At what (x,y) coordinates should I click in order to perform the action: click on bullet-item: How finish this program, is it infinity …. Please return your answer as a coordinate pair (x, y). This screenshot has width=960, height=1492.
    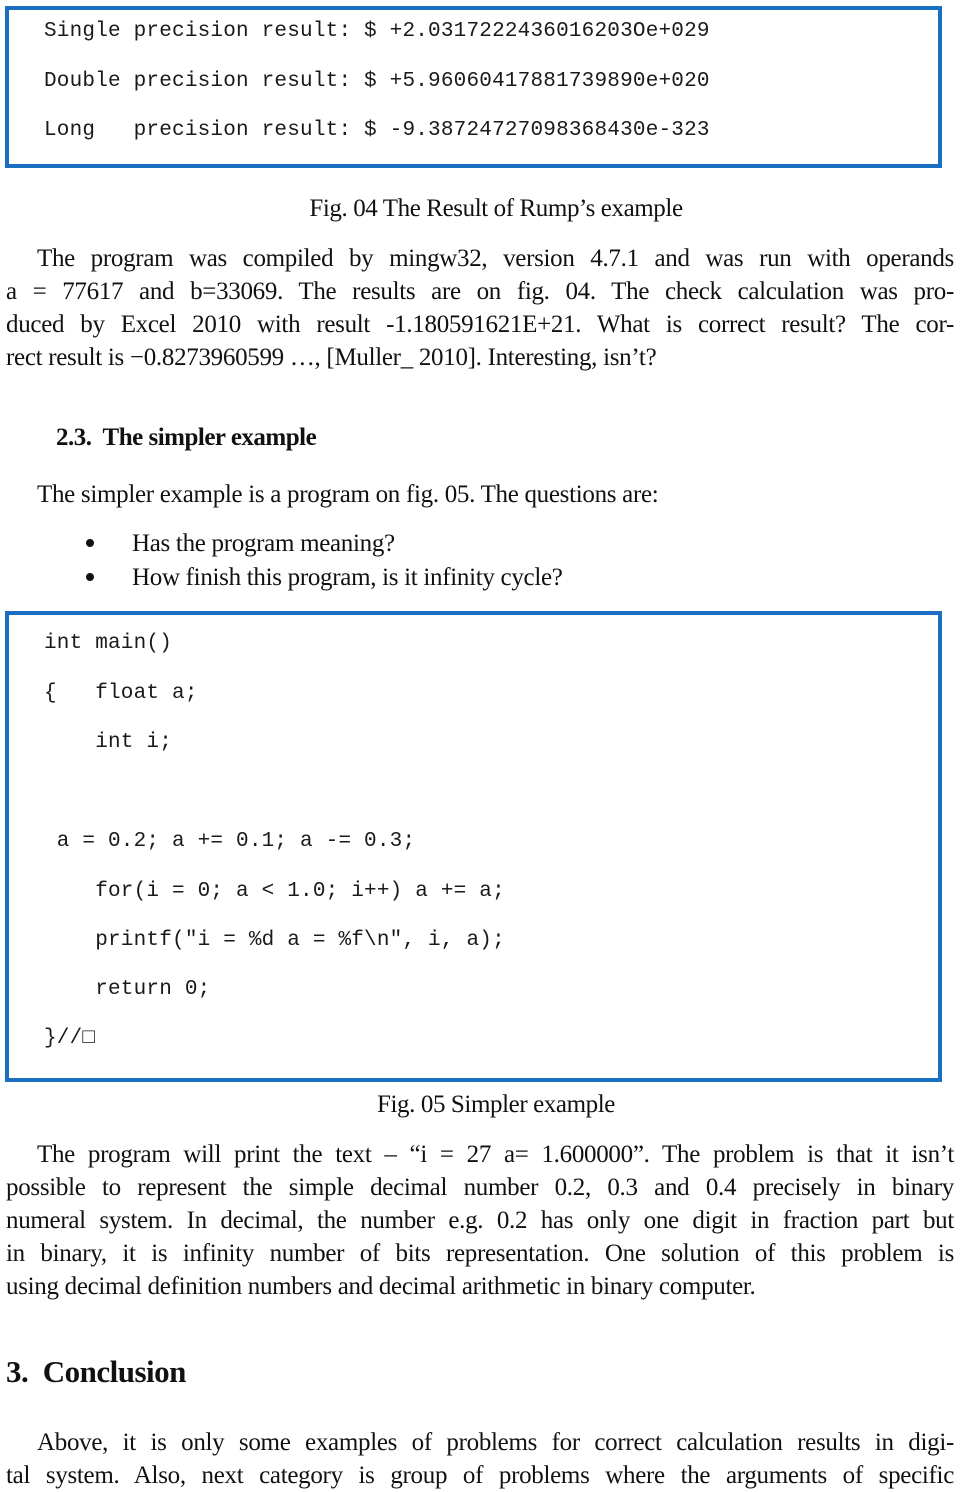
    Looking at the image, I should click on (324, 578).